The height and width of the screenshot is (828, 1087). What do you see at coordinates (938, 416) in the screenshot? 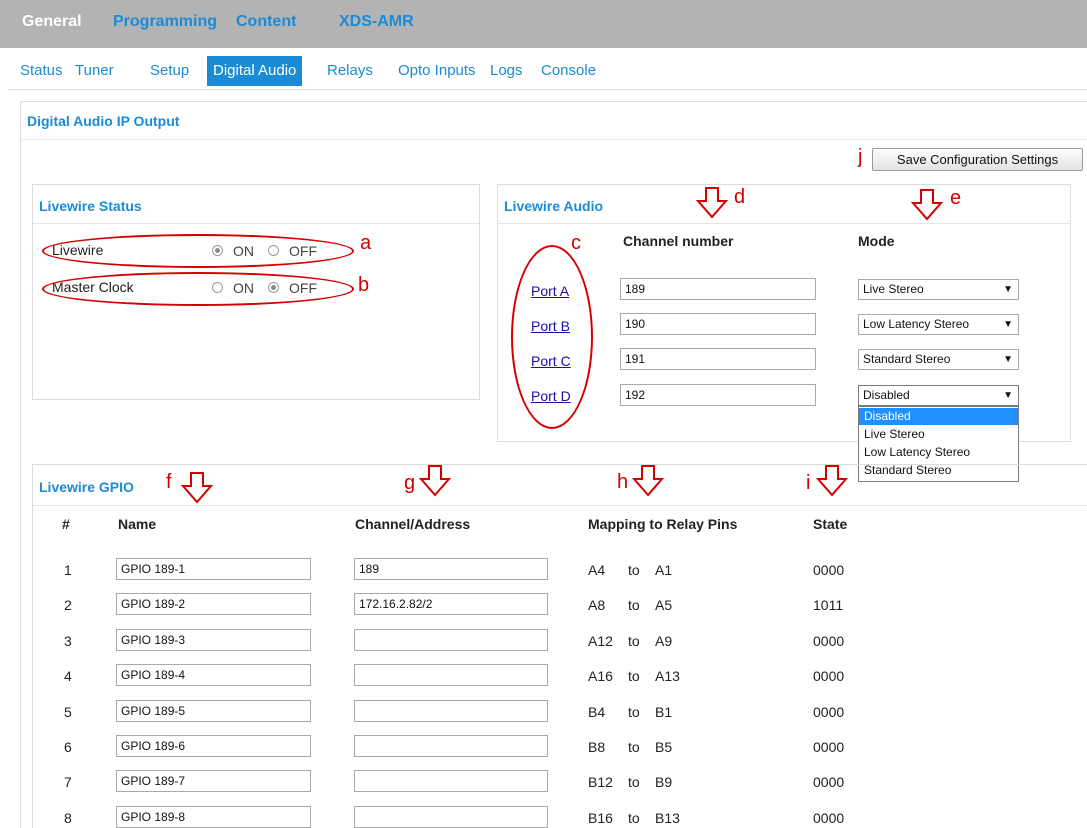
I see `mode-option-disabled: Disabled` at bounding box center [938, 416].